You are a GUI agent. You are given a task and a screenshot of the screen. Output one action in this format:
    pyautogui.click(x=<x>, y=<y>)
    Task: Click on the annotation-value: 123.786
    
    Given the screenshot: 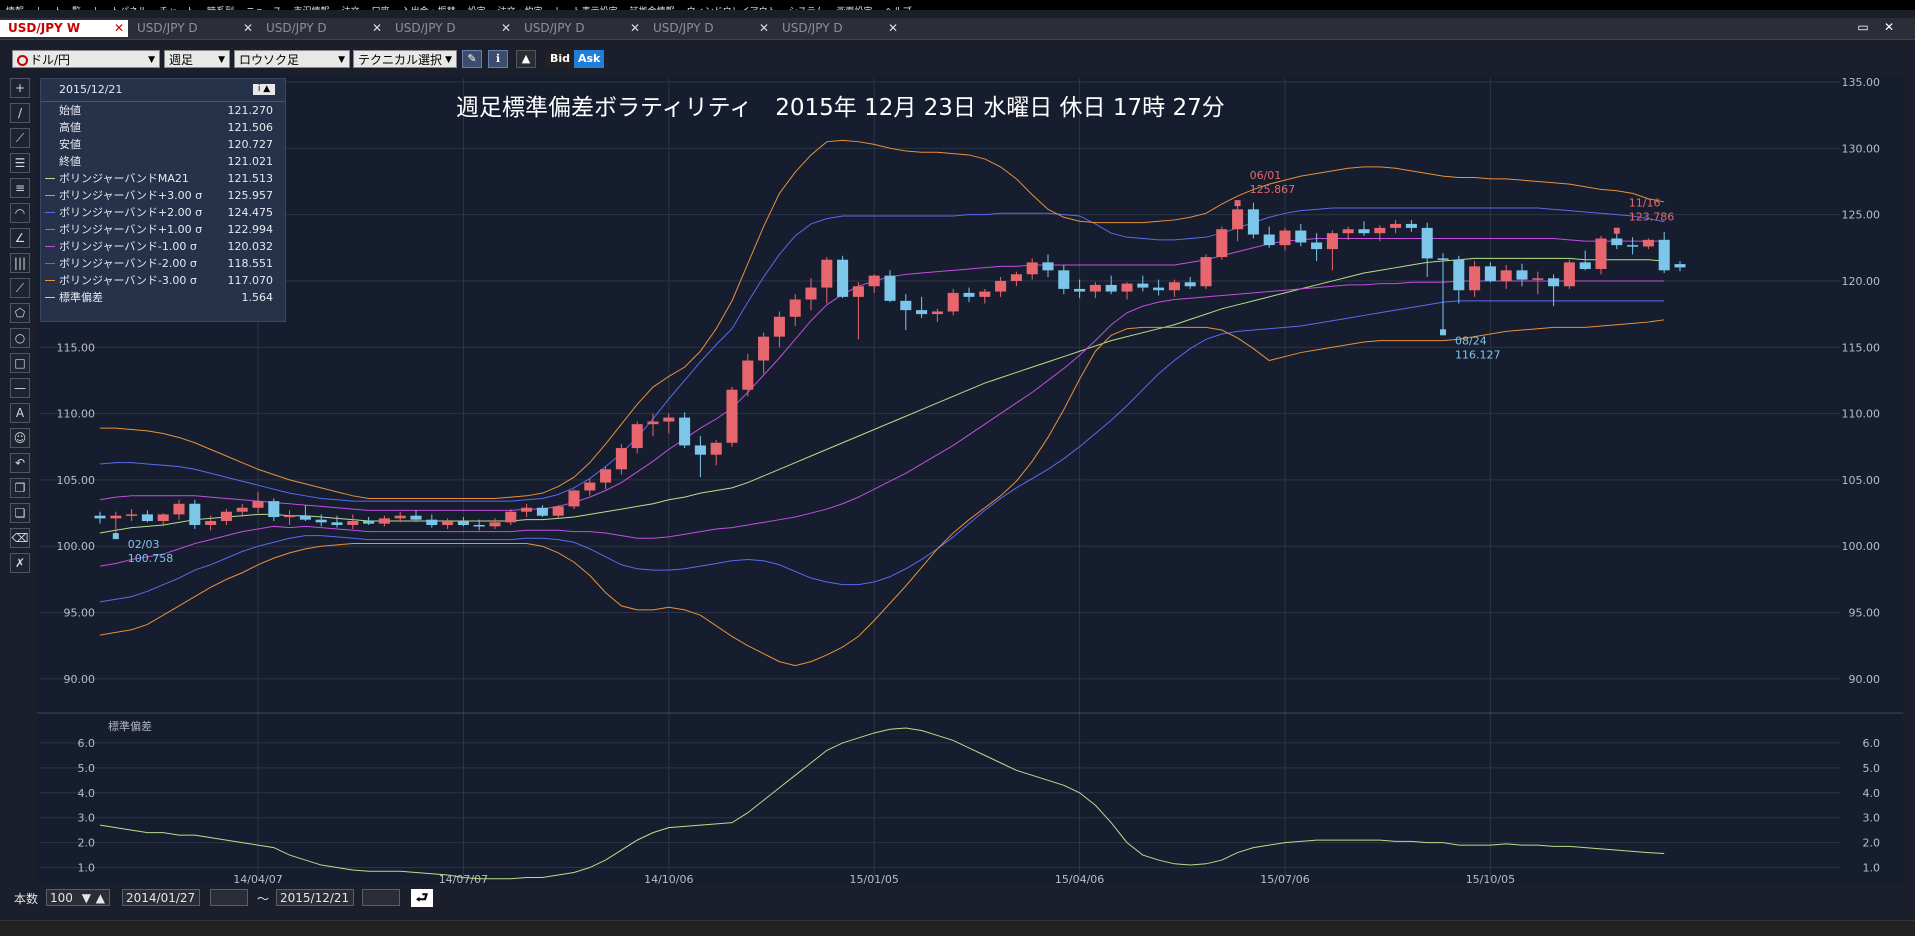 What is the action you would take?
    pyautogui.click(x=1652, y=217)
    